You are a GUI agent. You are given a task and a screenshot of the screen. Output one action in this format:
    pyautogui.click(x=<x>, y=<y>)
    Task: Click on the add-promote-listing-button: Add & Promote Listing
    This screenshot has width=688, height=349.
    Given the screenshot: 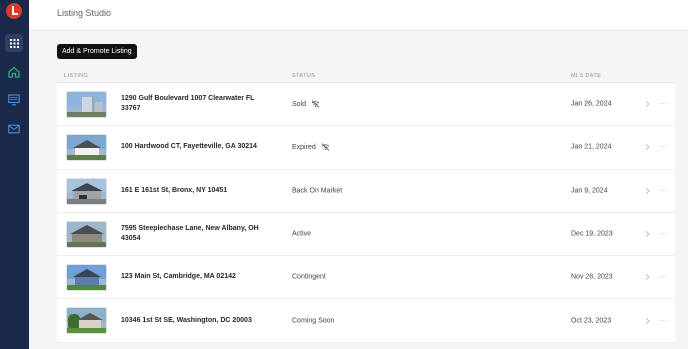 What is the action you would take?
    pyautogui.click(x=97, y=51)
    